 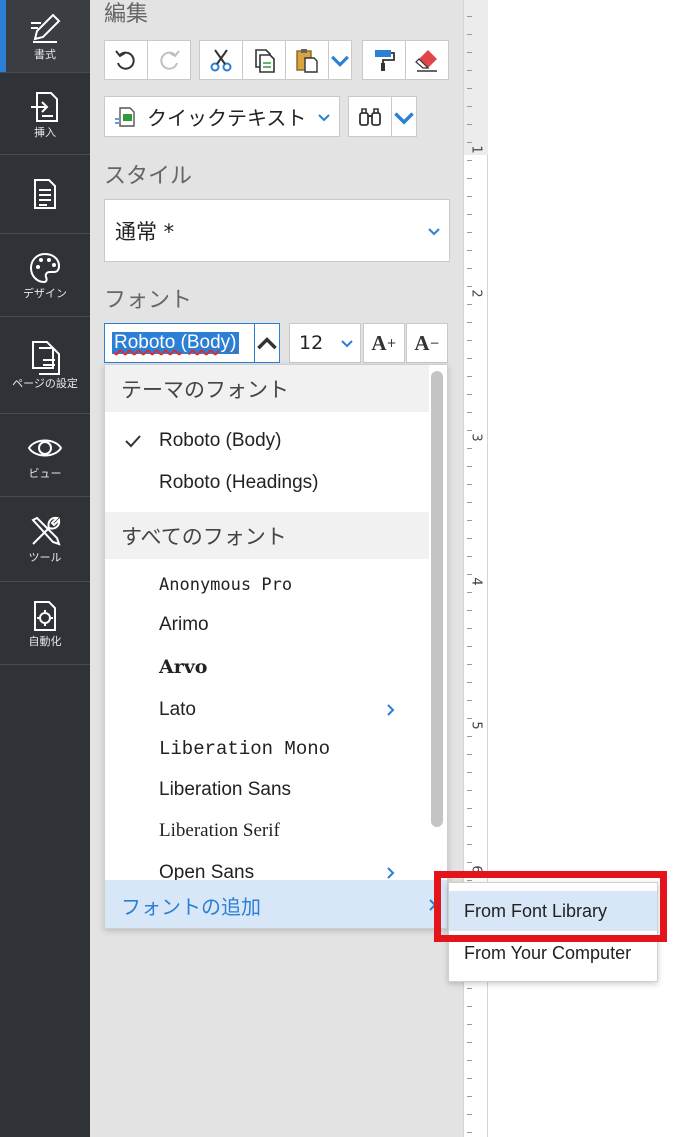 What do you see at coordinates (45, 114) in the screenshot?
I see `nav-item-insert: 挿入` at bounding box center [45, 114].